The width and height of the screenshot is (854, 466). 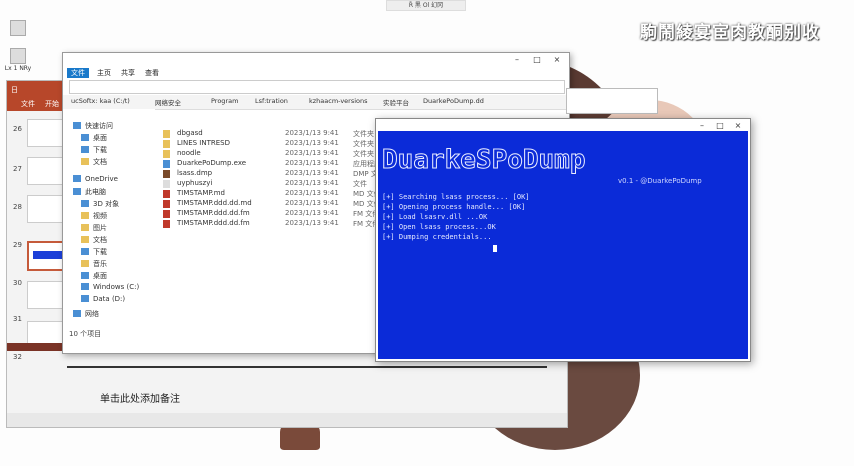 I want to click on ppt-menu-item: 日, so click(x=14, y=90).